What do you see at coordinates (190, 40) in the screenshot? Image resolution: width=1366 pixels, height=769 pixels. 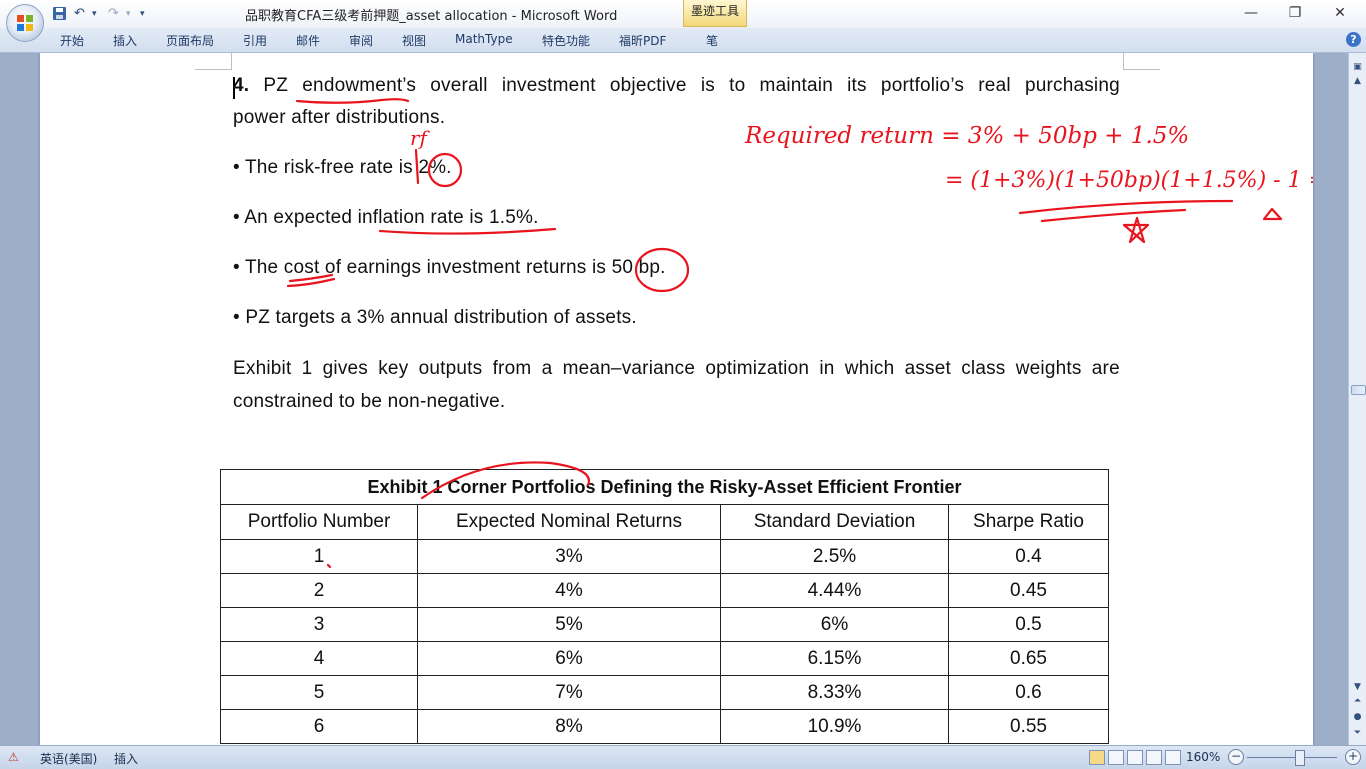 I see `tab-page-layout: 页面布局` at bounding box center [190, 40].